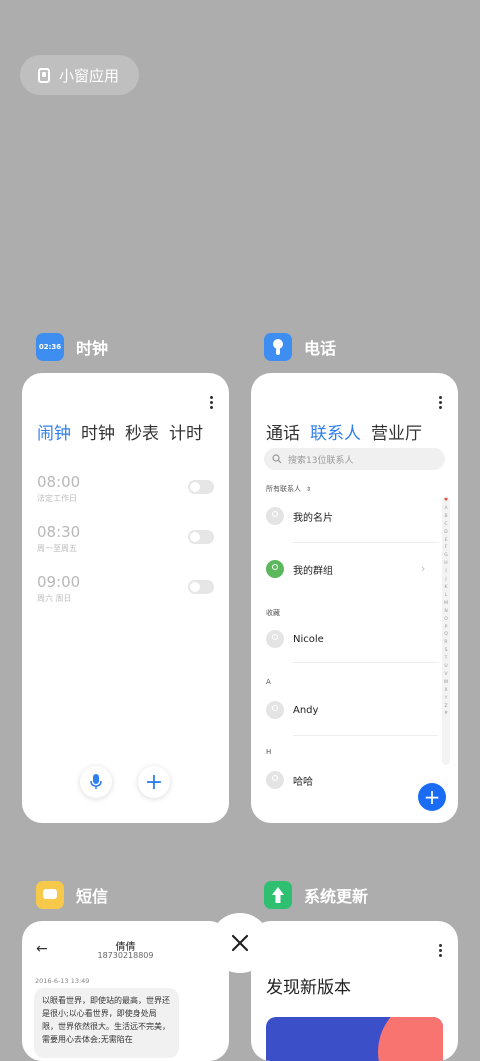 This screenshot has height=1061, width=480. I want to click on alphabet-index: ♥ A B C D E F G H I J K L M N O P Q R S T U V W X Y Z #, so click(446, 631).